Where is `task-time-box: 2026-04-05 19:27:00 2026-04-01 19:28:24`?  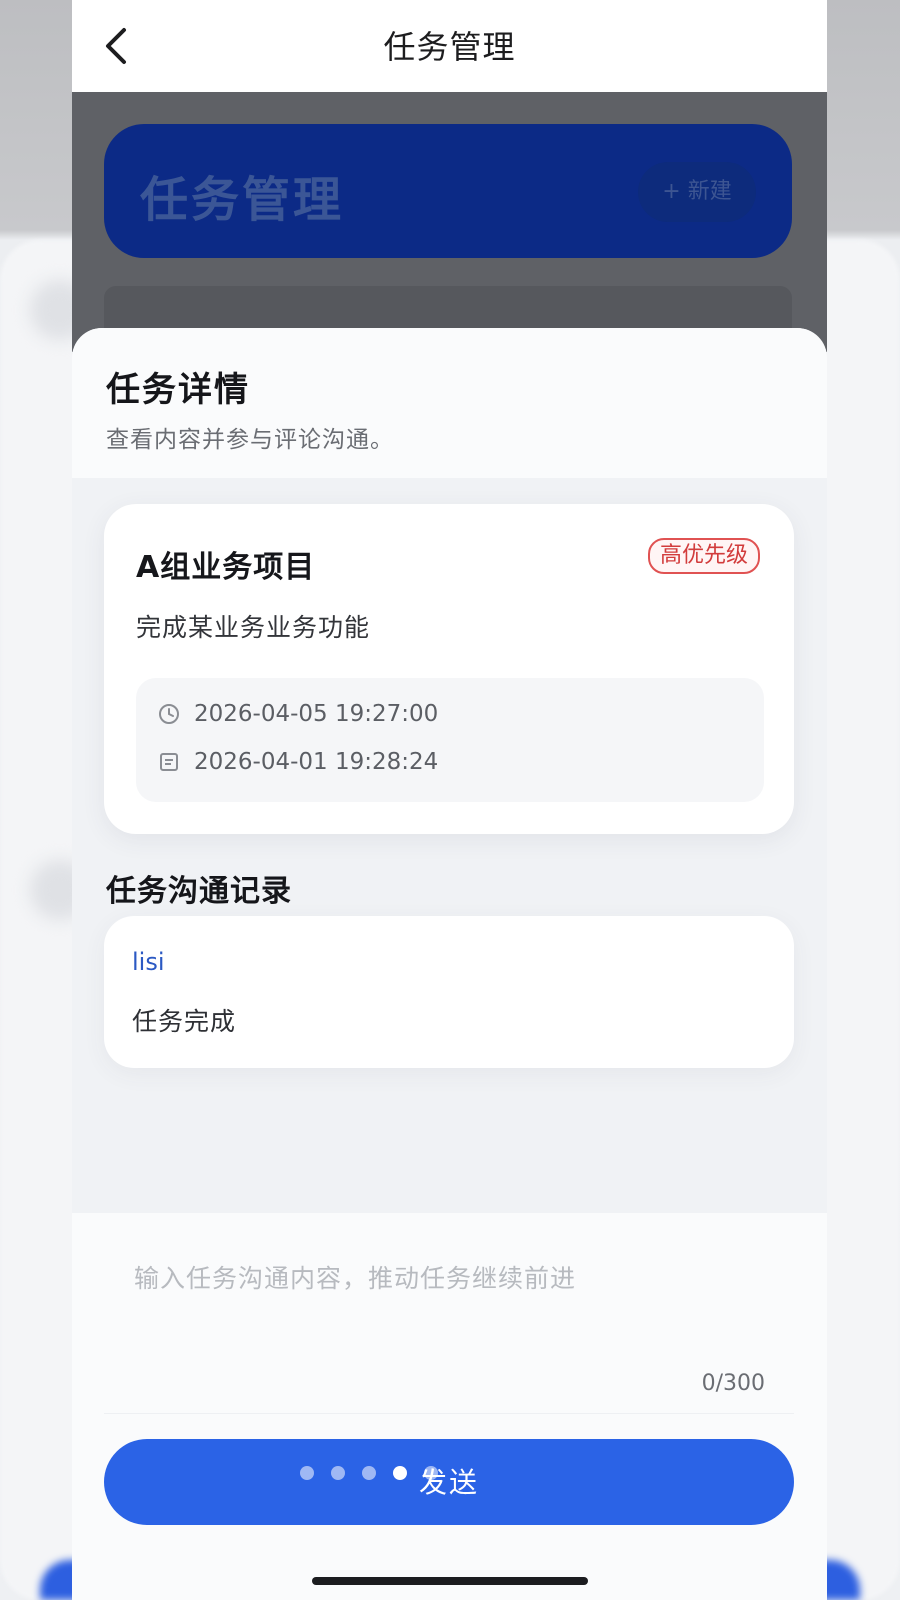
task-time-box: 2026-04-05 19:27:00 2026-04-01 19:28:24 is located at coordinates (450, 740).